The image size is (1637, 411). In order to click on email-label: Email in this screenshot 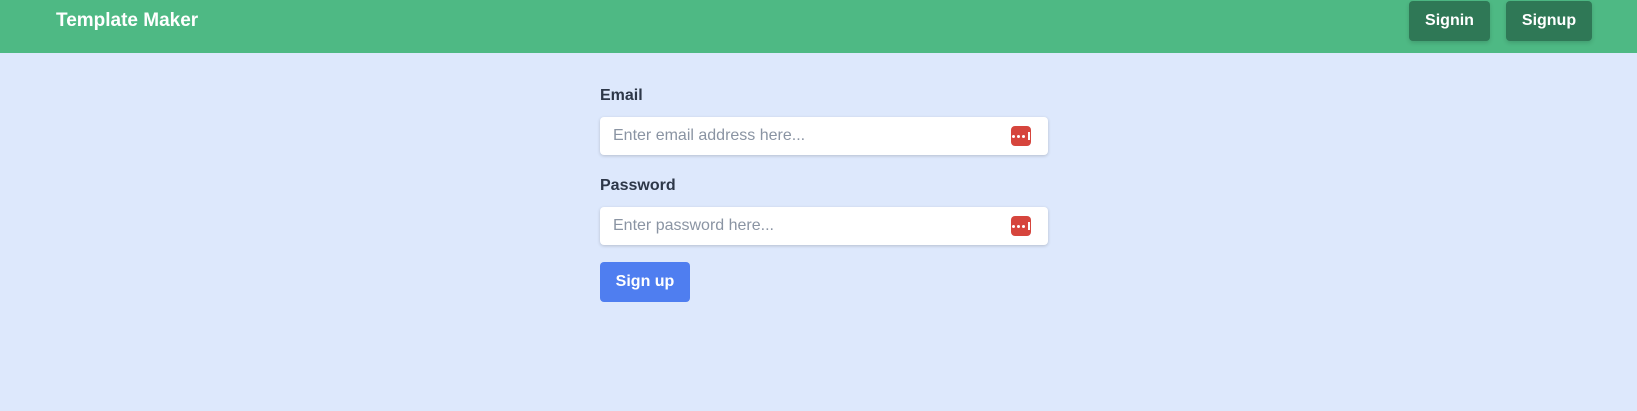, I will do `click(621, 95)`.